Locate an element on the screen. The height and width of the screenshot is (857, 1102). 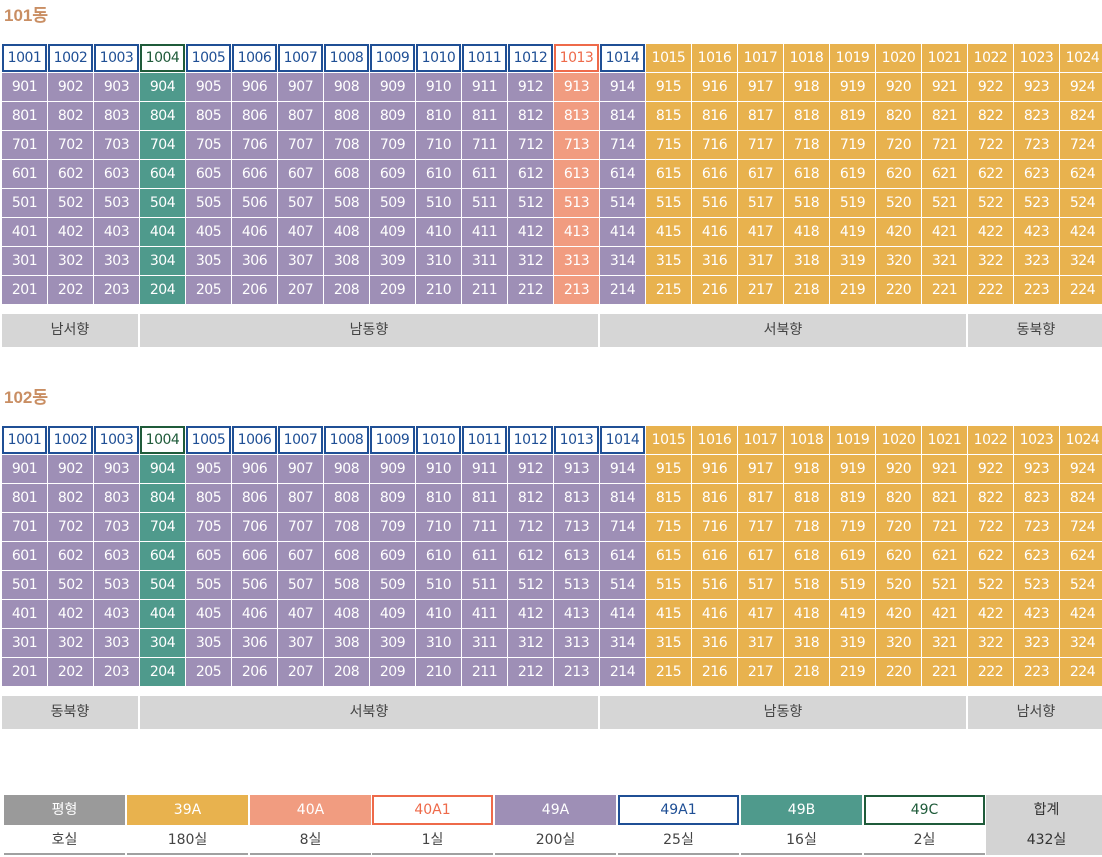
unit-cell-517: 517 is located at coordinates (760, 585).